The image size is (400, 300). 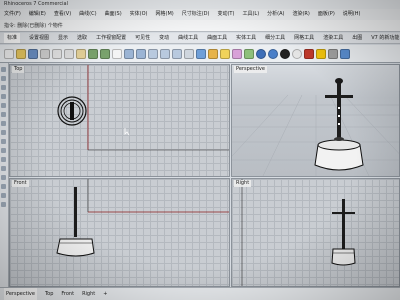 What do you see at coordinates (39, 38) in the screenshot?
I see `tab-set-view: 设置视图` at bounding box center [39, 38].